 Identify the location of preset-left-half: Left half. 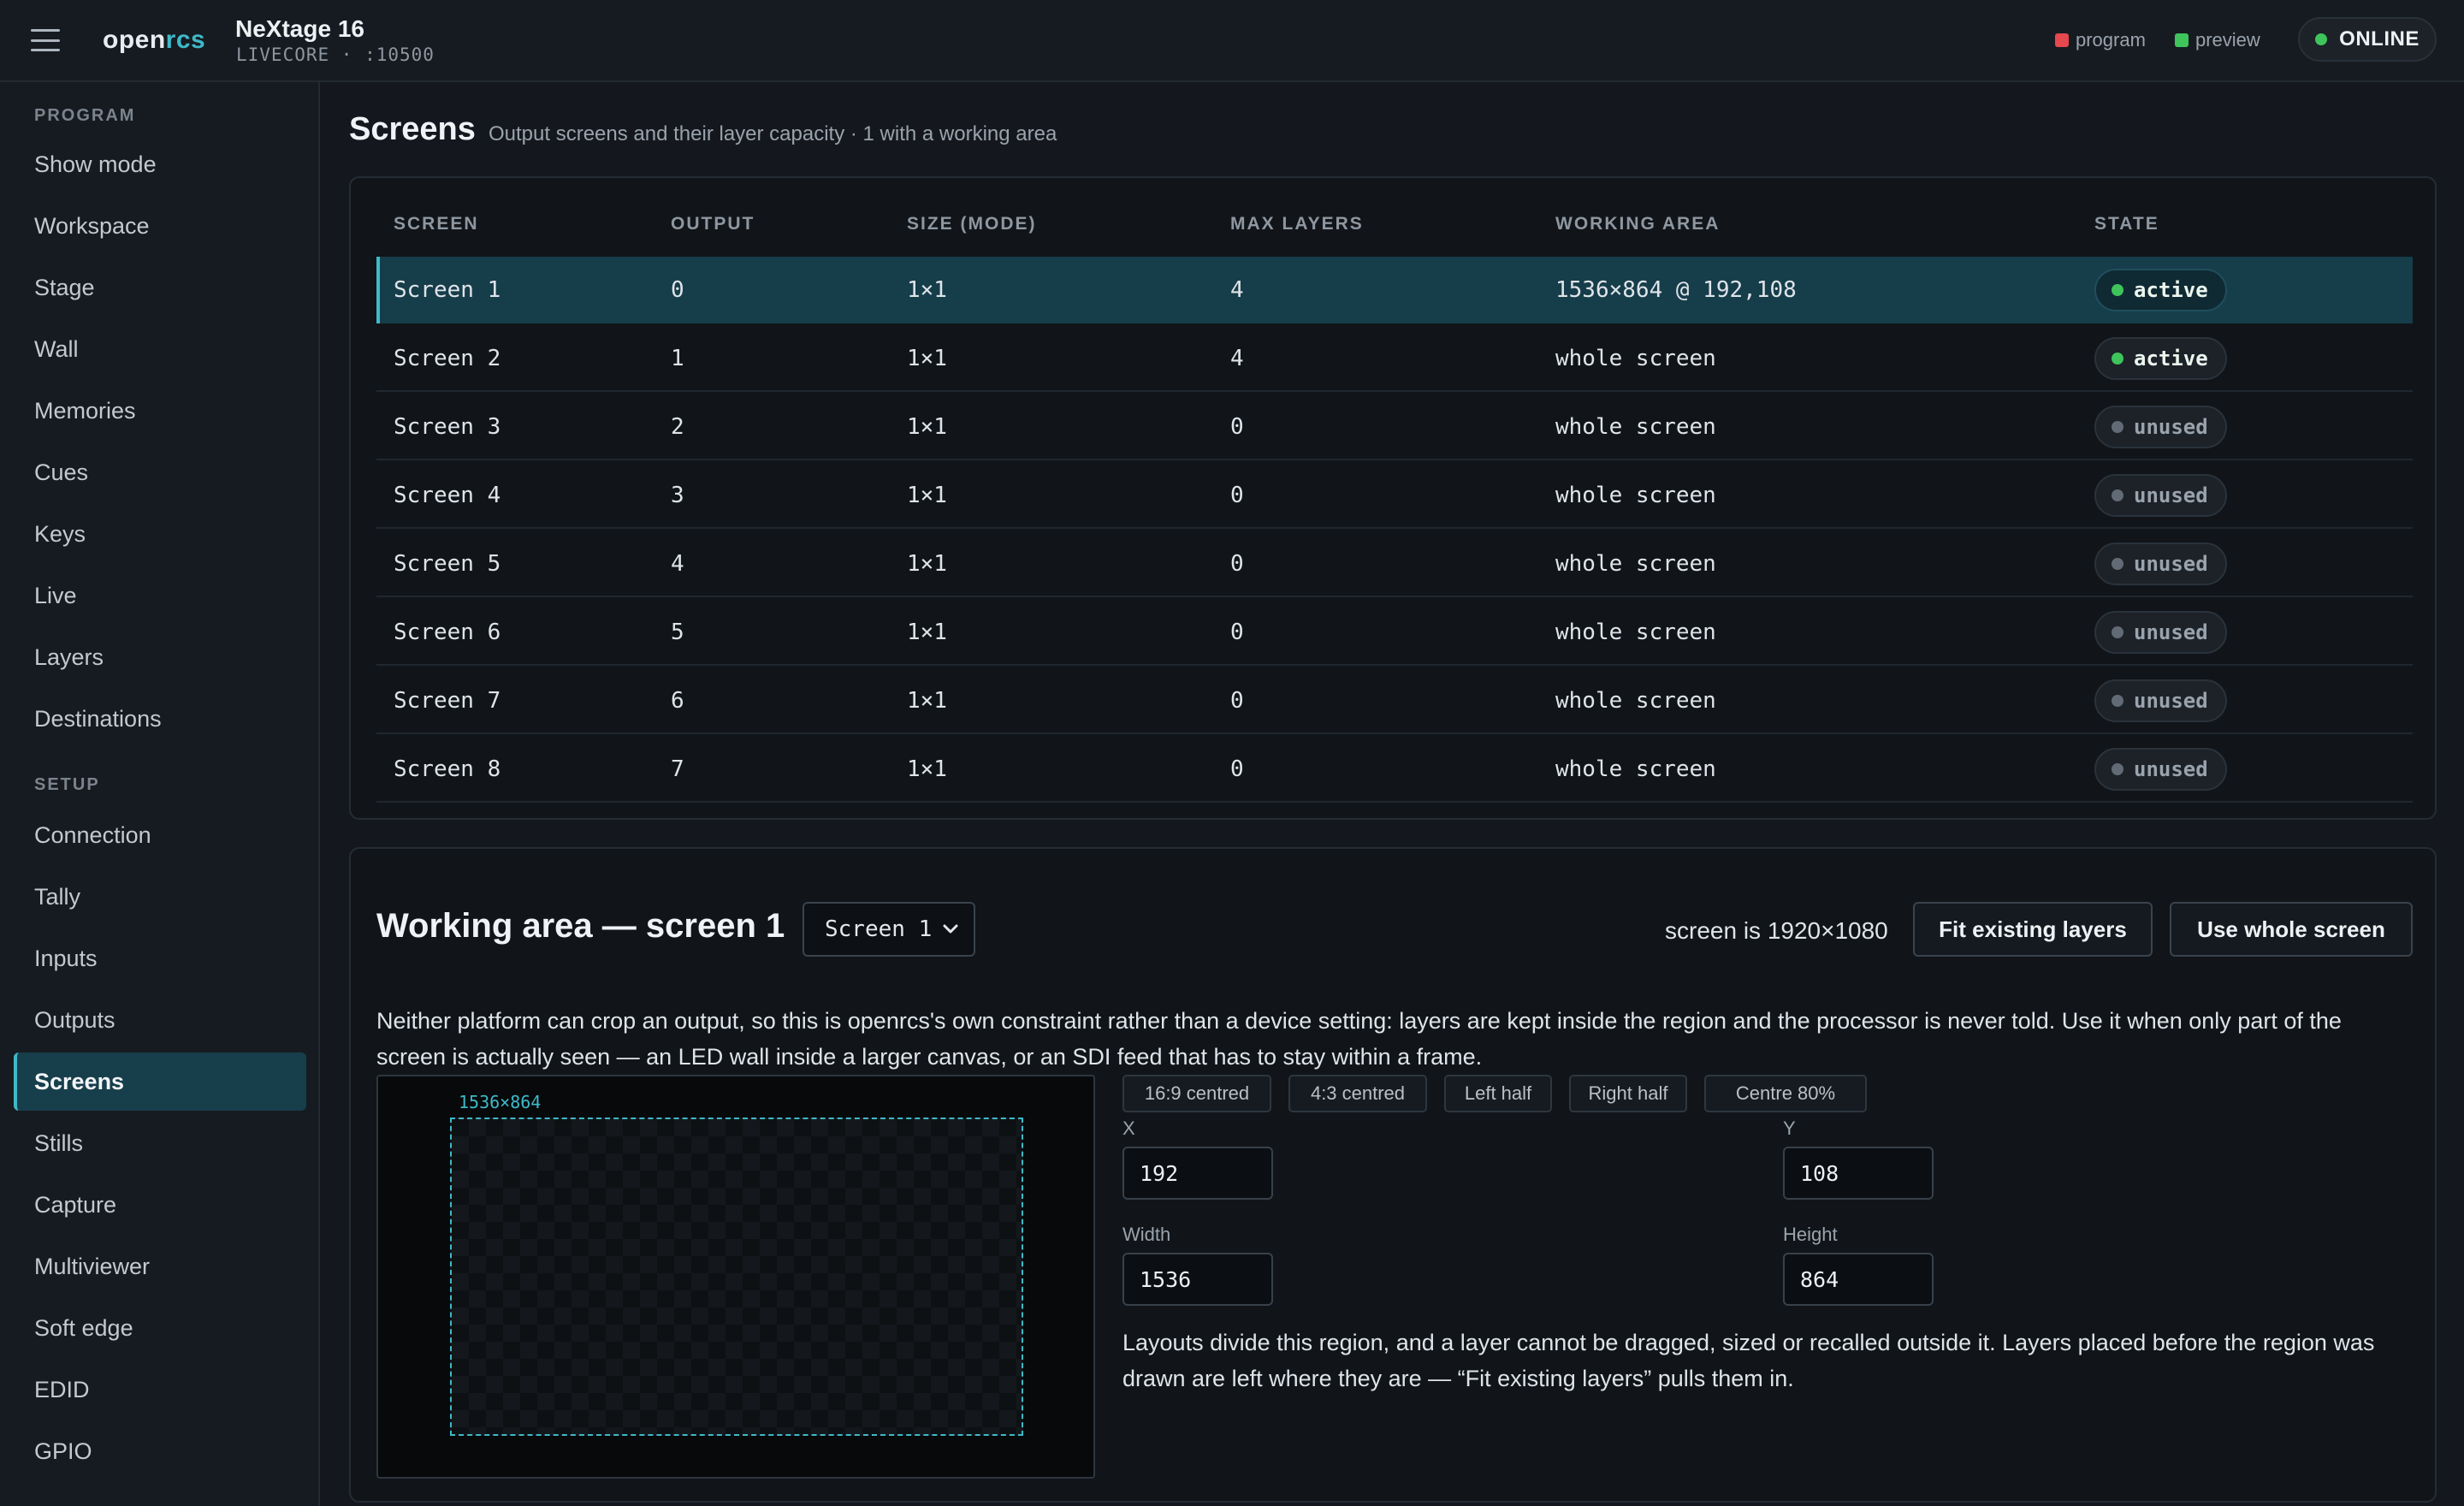
(1498, 1094).